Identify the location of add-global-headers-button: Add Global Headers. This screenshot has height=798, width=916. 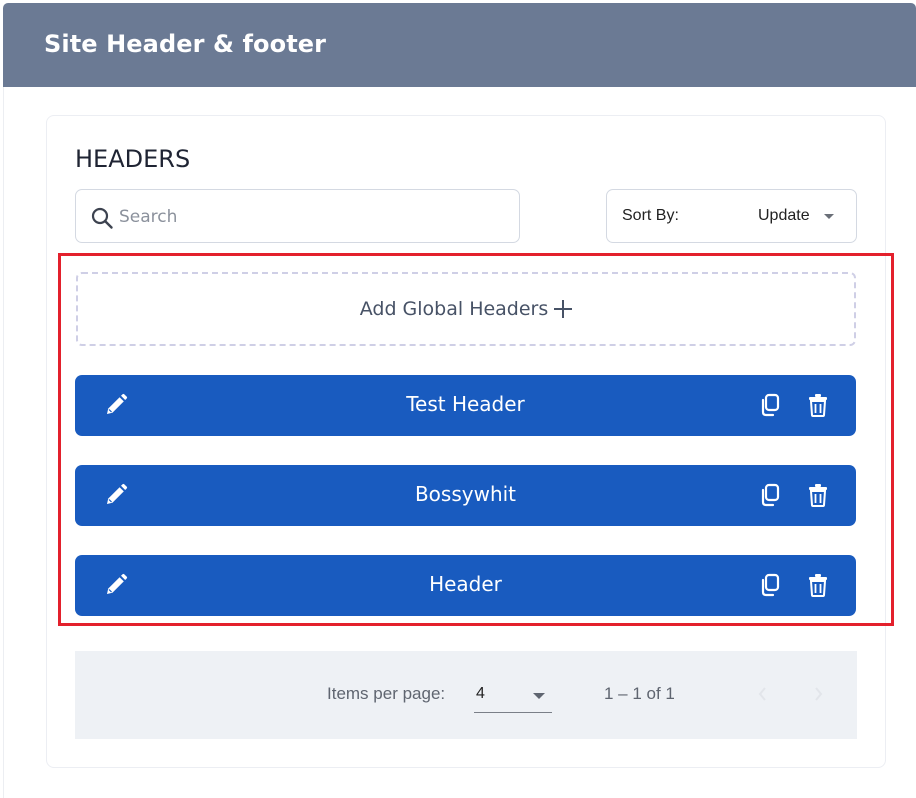
(466, 309).